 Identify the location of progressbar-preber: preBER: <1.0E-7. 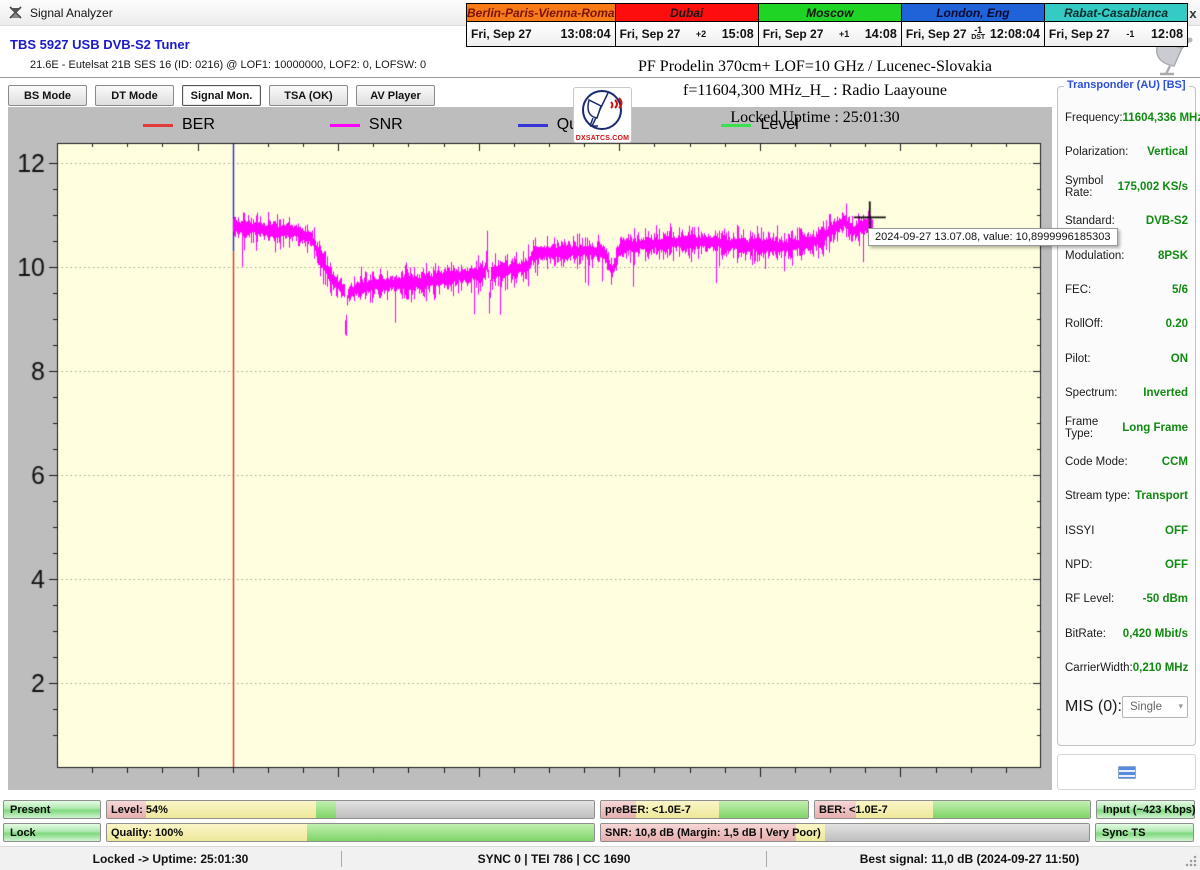
(704, 809).